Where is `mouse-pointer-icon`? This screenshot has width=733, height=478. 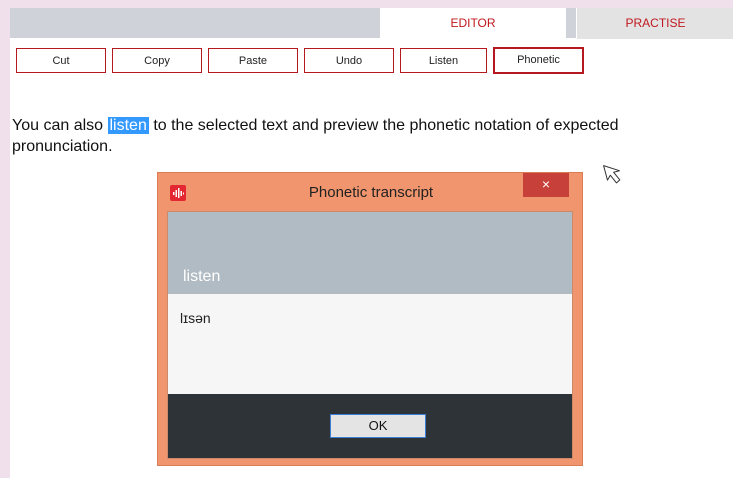 mouse-pointer-icon is located at coordinates (611, 176).